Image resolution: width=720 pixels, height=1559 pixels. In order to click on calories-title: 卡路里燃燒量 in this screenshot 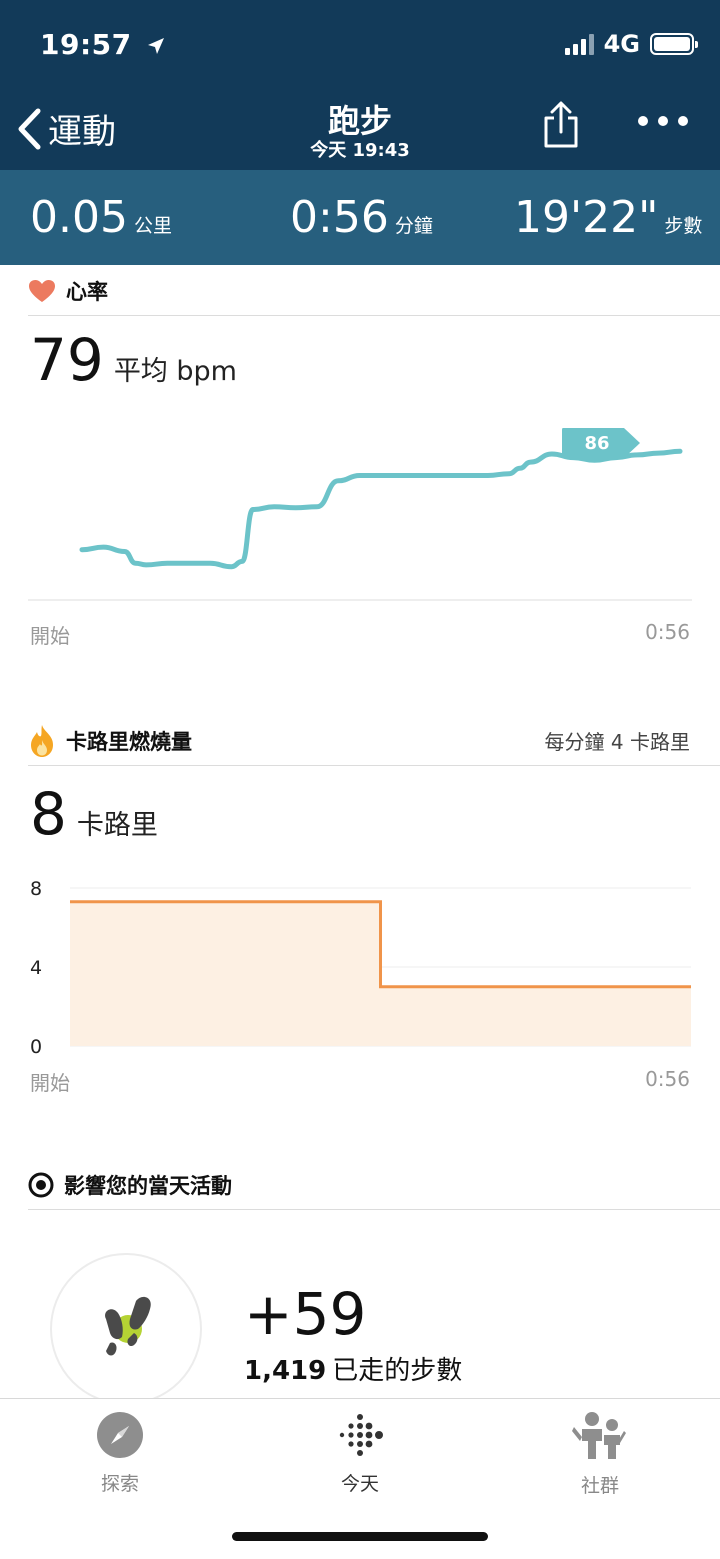, I will do `click(129, 741)`.